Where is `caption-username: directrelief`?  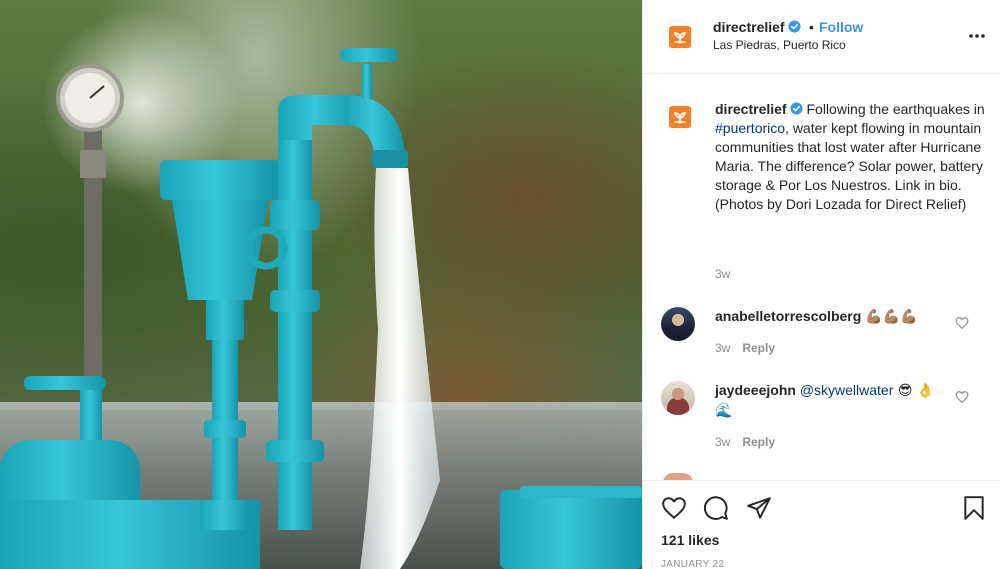
caption-username: directrelief is located at coordinates (751, 109).